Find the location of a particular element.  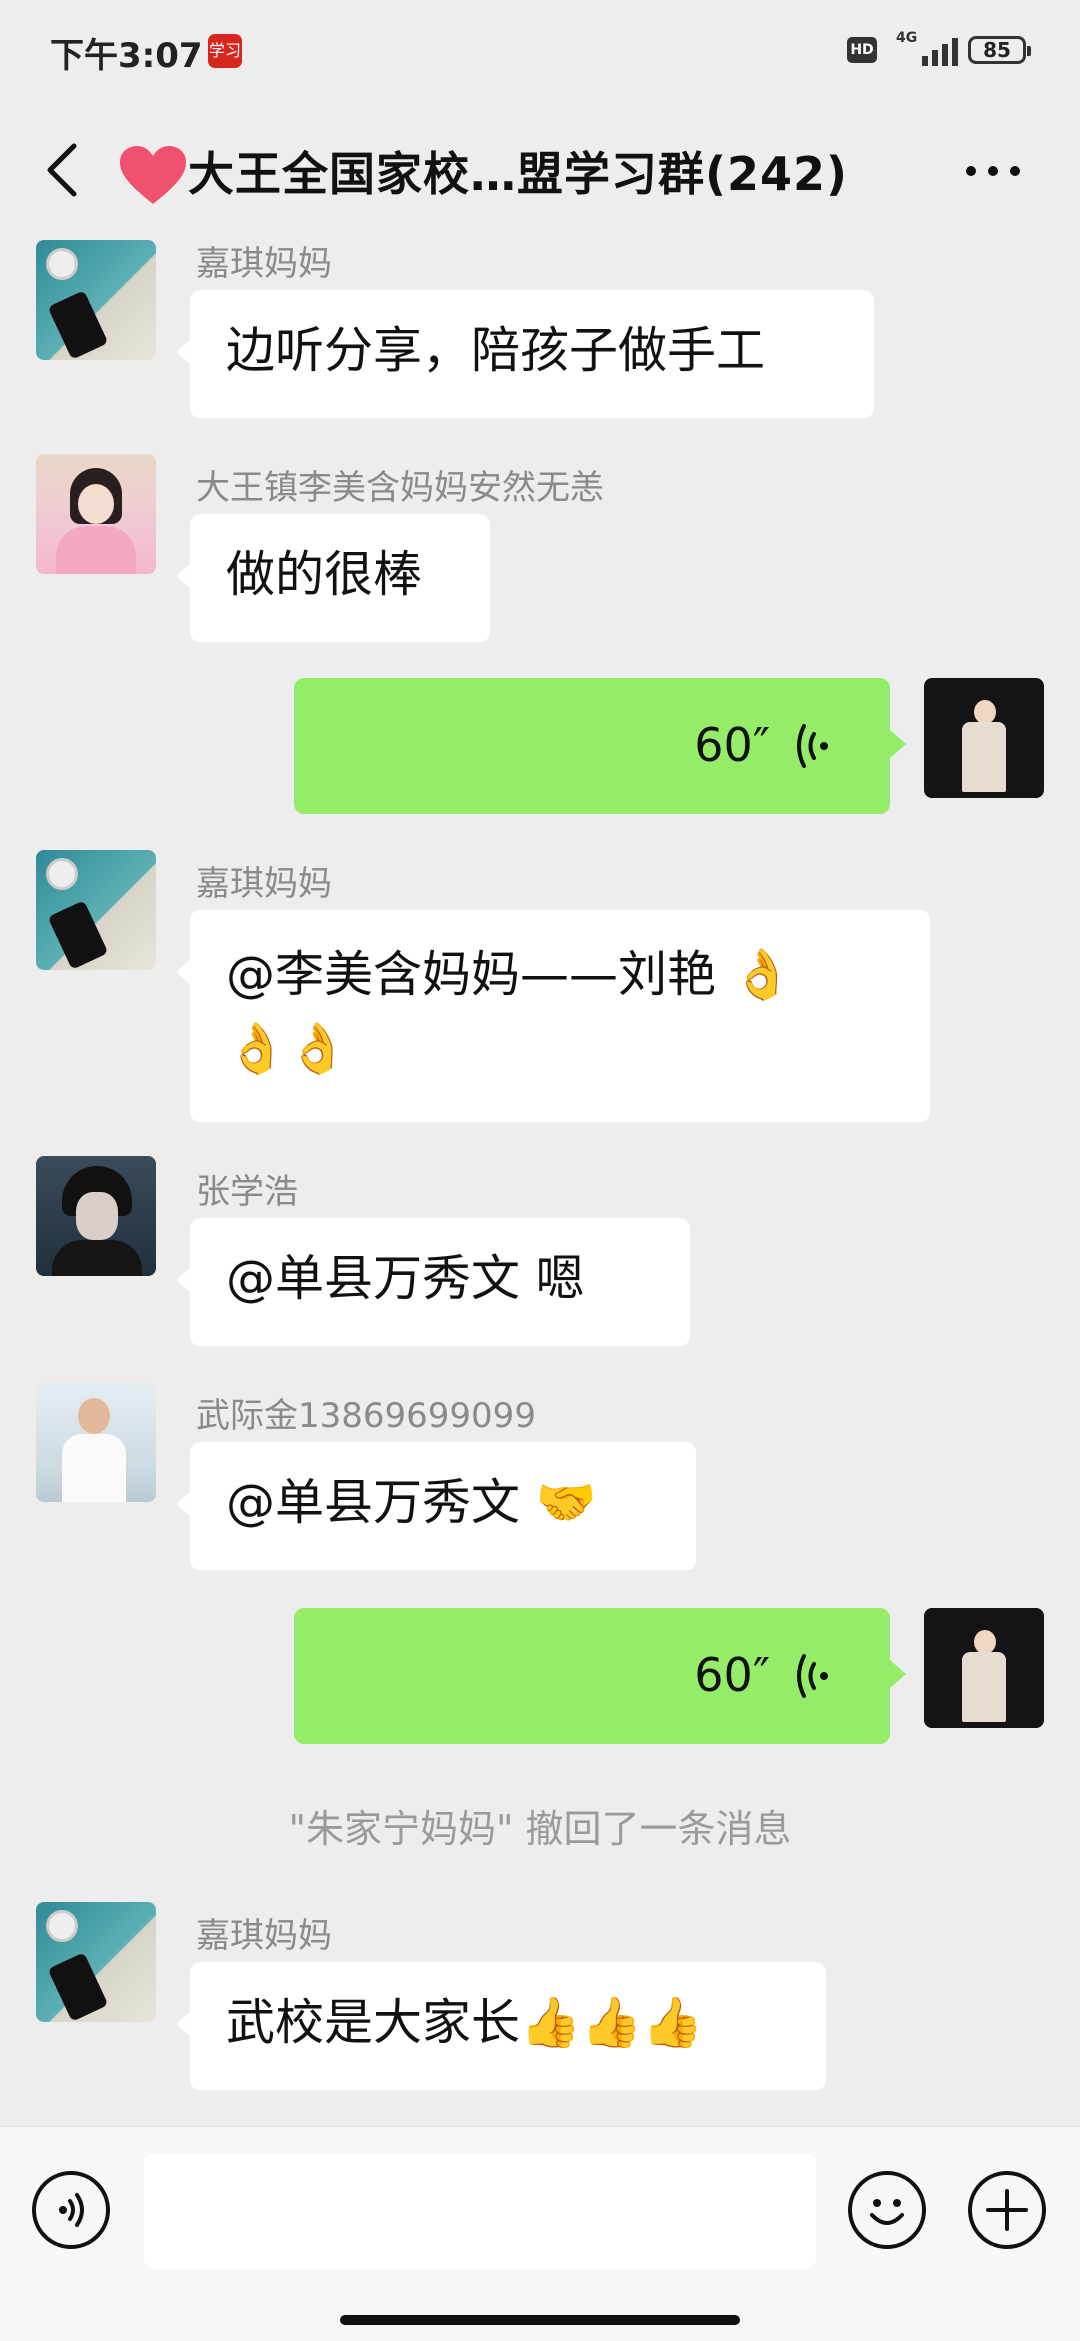

sender-name: 武际金13869699099 is located at coordinates (366, 1416).